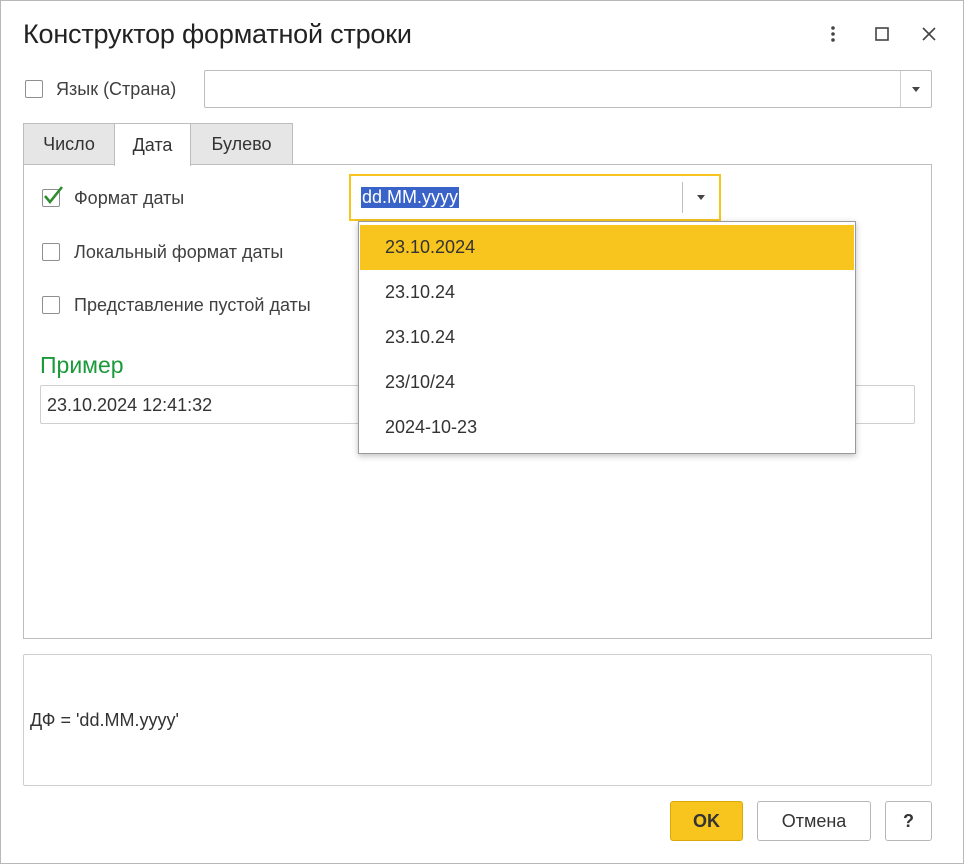 The image size is (964, 864). I want to click on tab-boolean: Булево, so click(241, 143).